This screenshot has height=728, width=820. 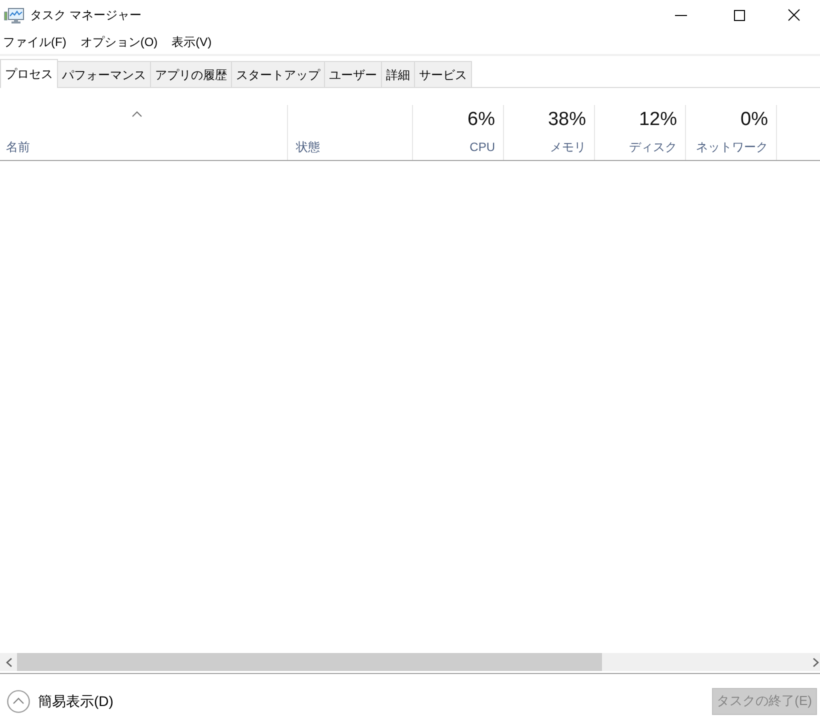 I want to click on fewer-details-button: 簡易表示(D), so click(x=60, y=701).